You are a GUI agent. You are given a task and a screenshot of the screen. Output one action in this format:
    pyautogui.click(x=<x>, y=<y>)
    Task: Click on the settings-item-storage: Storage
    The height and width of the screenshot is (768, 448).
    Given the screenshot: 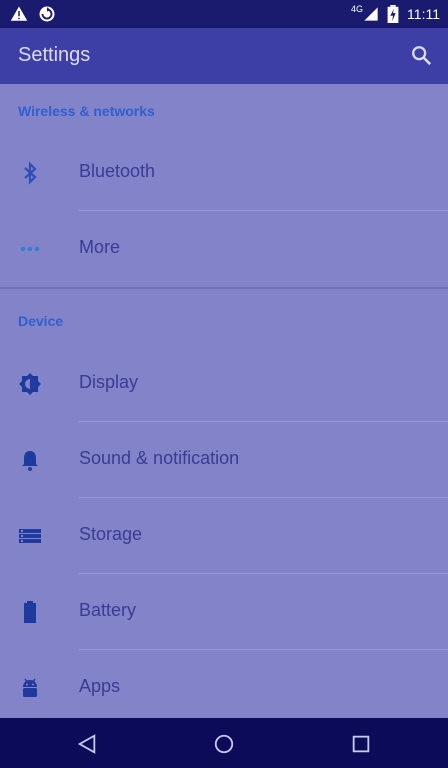 What is the action you would take?
    pyautogui.click(x=224, y=536)
    